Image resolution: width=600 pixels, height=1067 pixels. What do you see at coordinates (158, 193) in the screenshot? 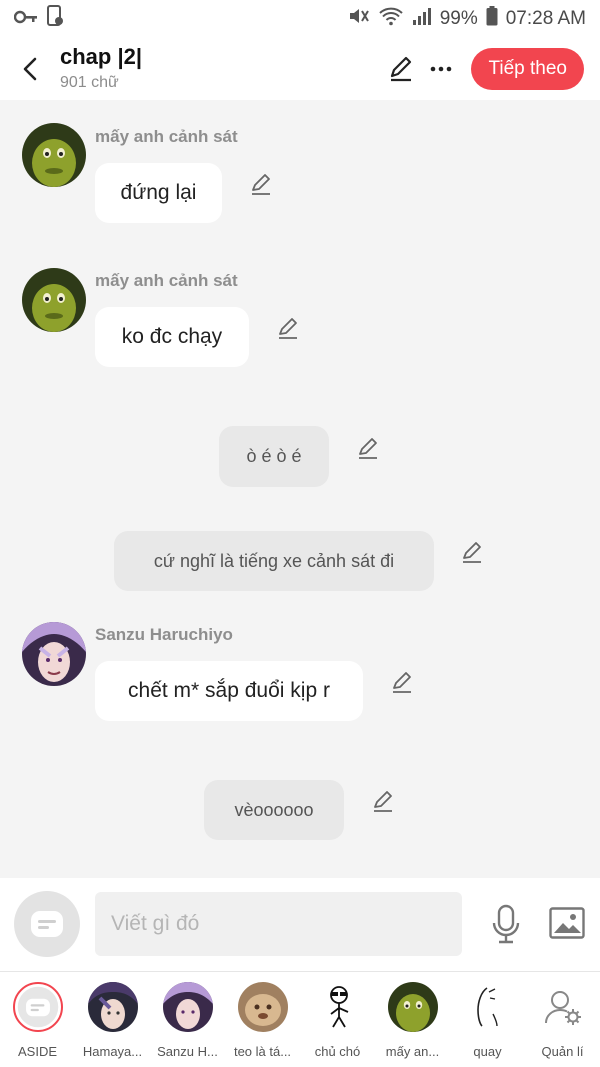
I see `message-bubble: đứng lại` at bounding box center [158, 193].